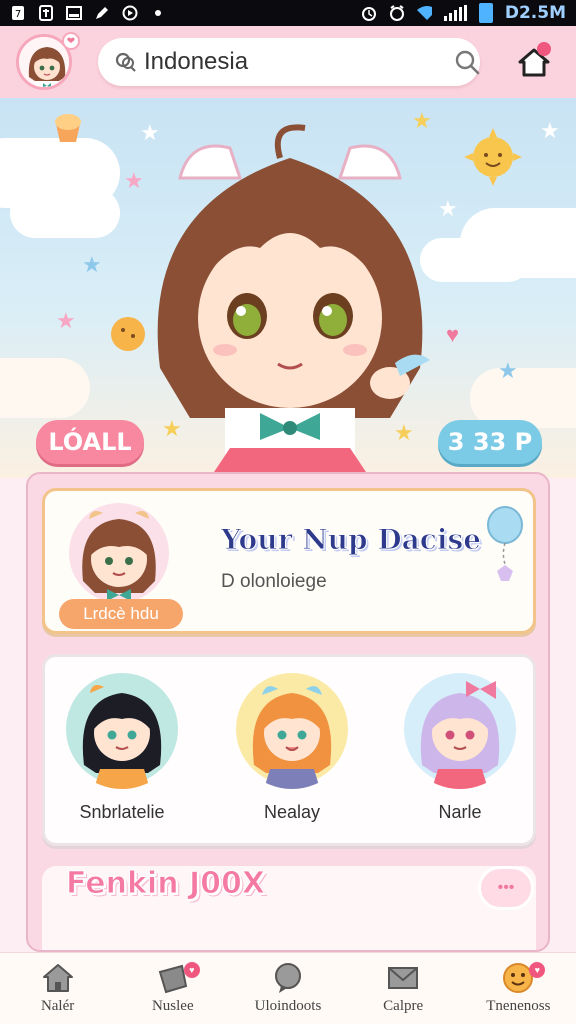  What do you see at coordinates (102, 13) in the screenshot?
I see `edit-icon` at bounding box center [102, 13].